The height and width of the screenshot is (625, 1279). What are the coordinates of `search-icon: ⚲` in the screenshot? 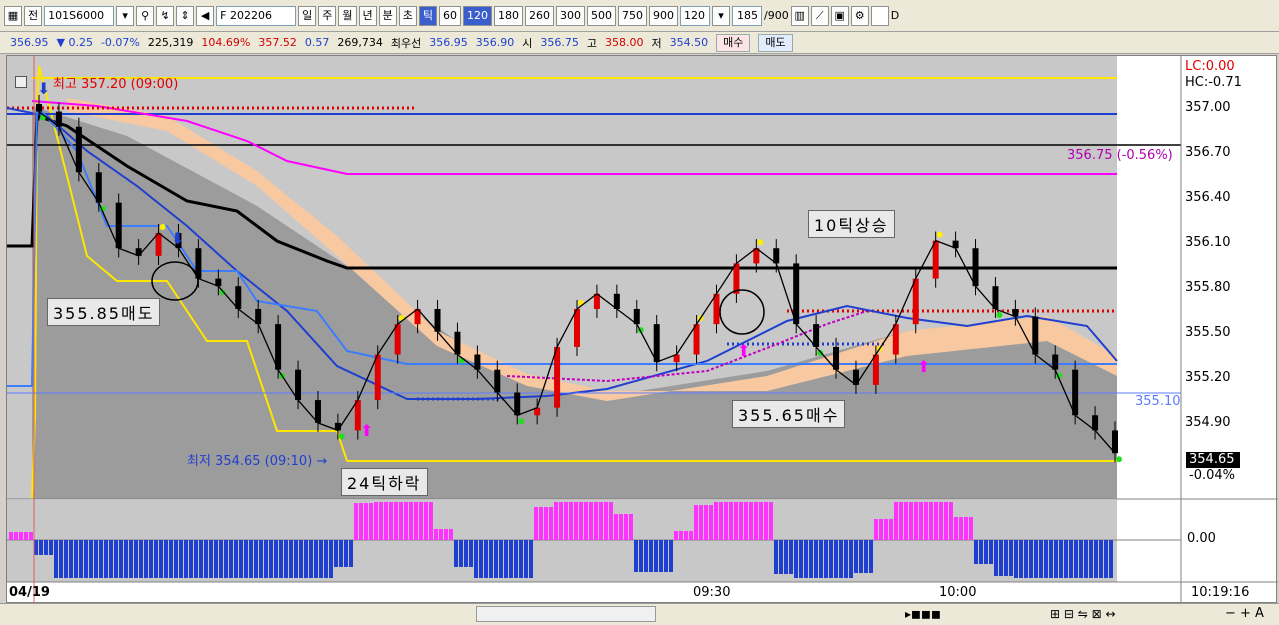 It's located at (145, 15).